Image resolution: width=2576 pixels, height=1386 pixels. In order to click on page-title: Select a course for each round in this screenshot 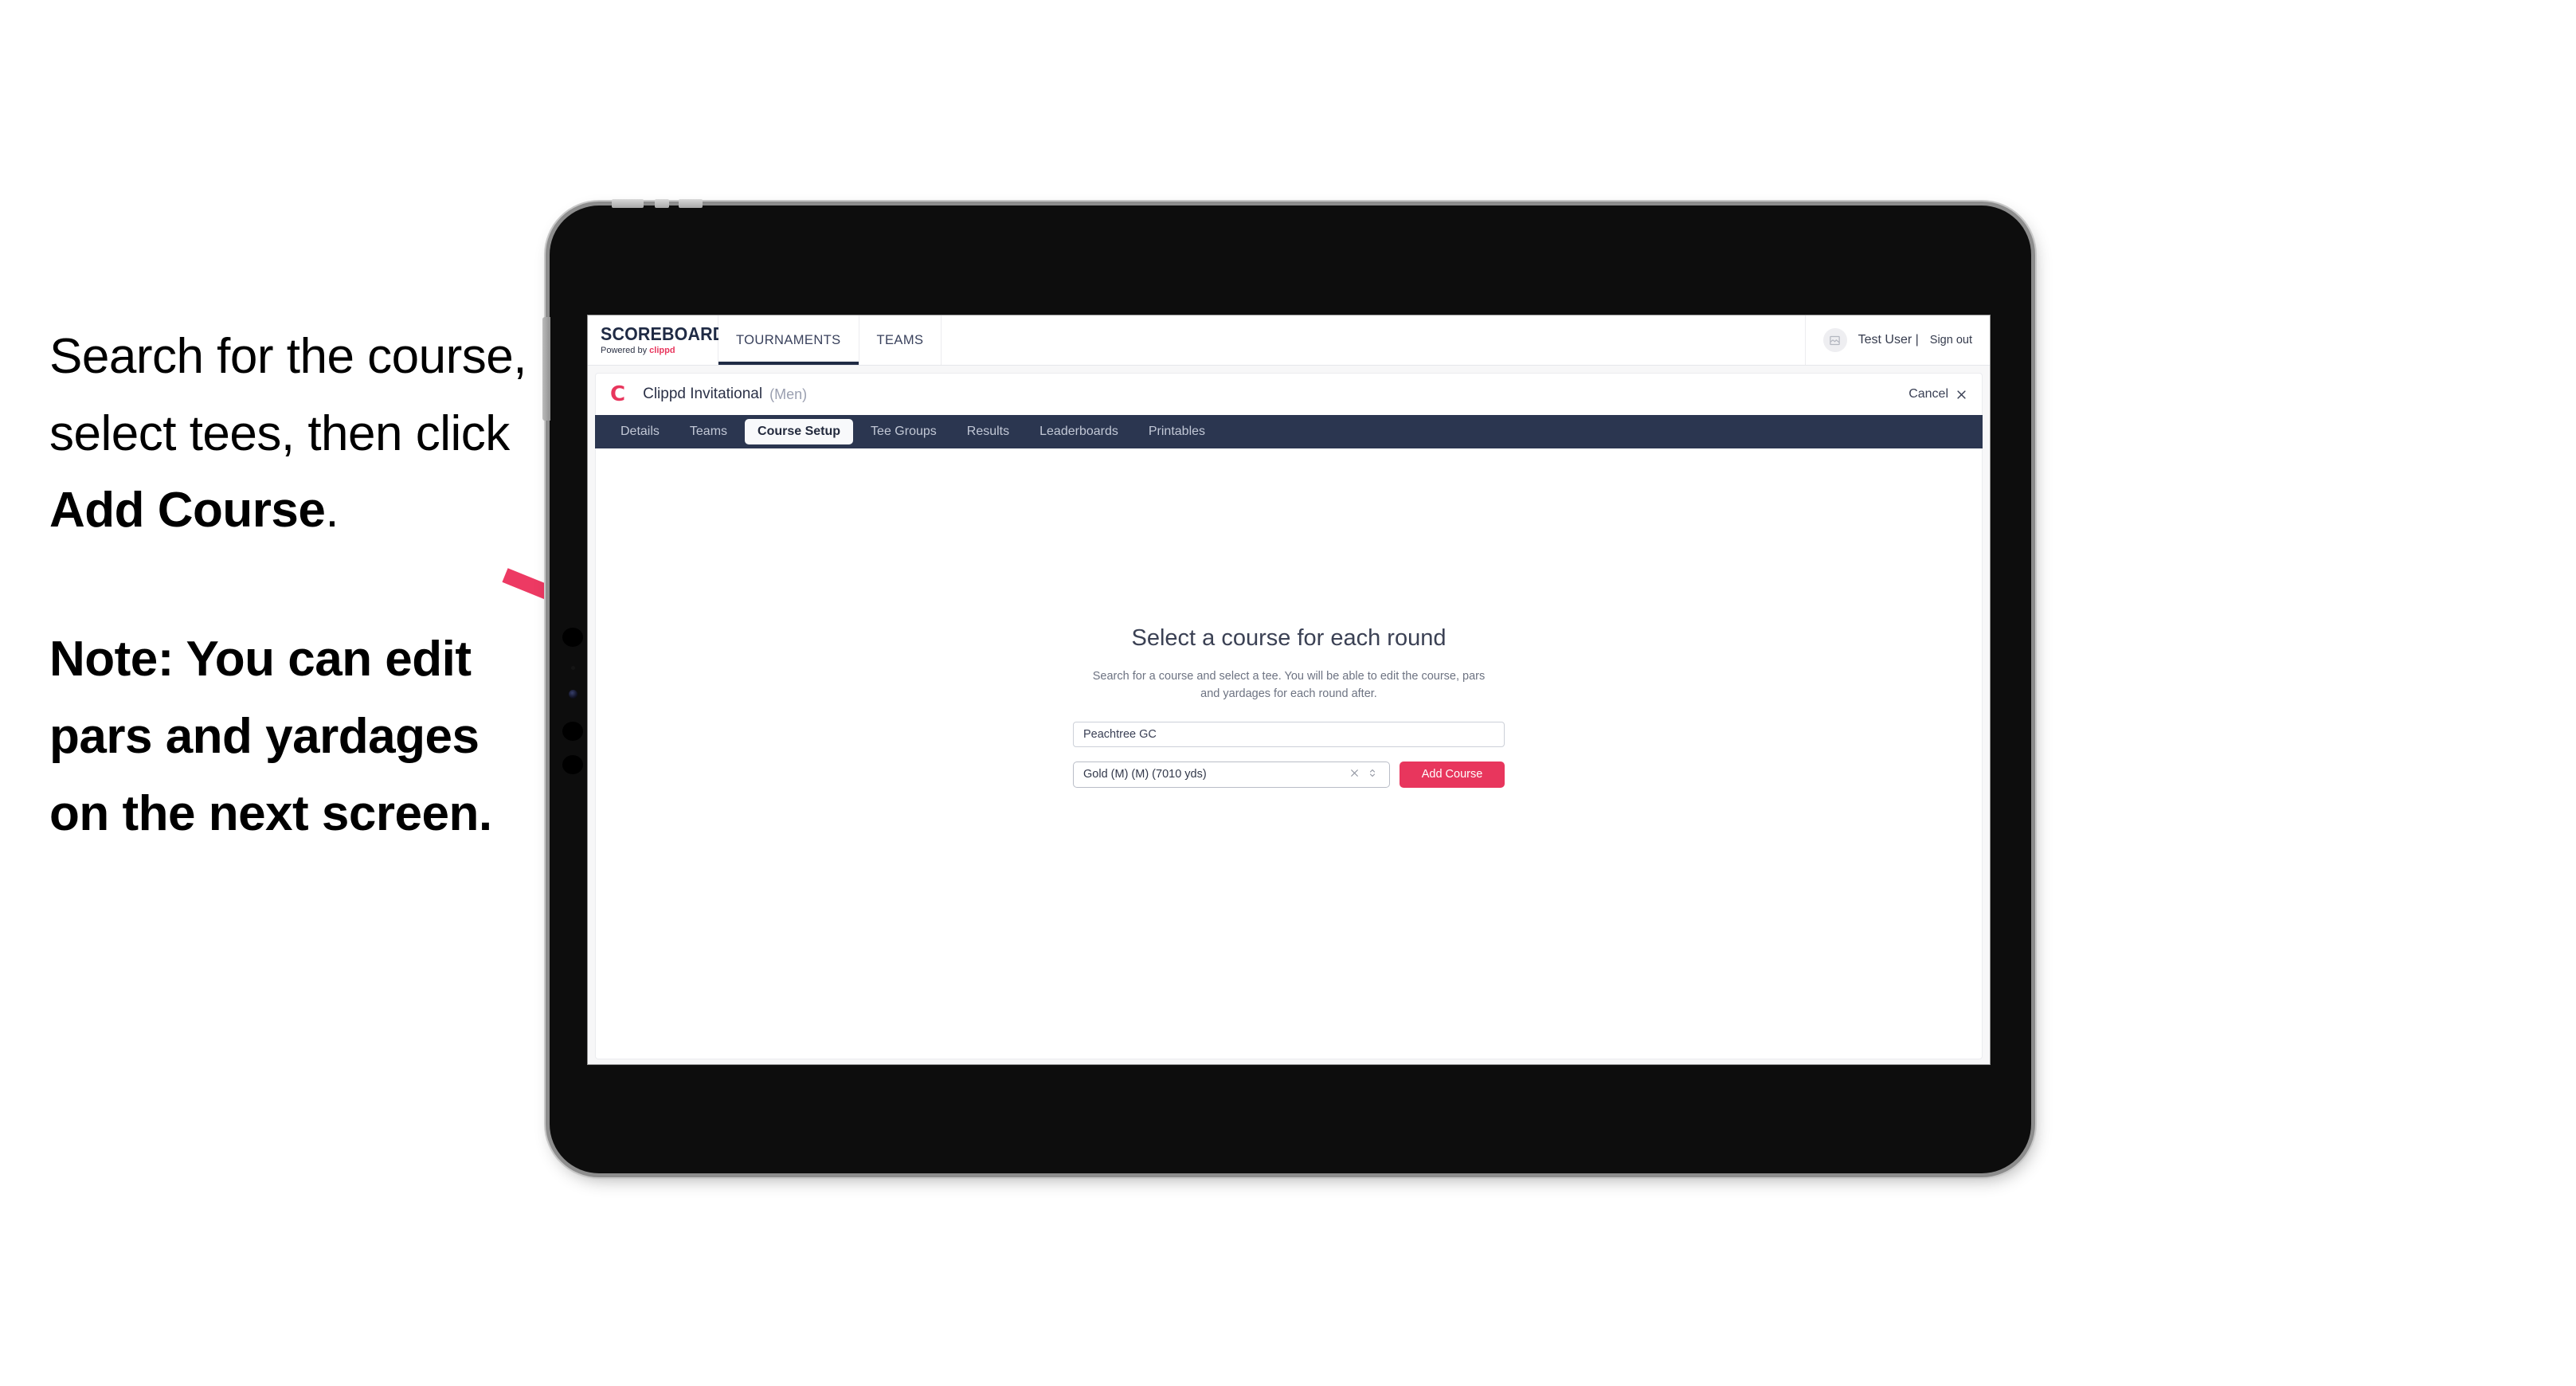, I will do `click(1289, 638)`.